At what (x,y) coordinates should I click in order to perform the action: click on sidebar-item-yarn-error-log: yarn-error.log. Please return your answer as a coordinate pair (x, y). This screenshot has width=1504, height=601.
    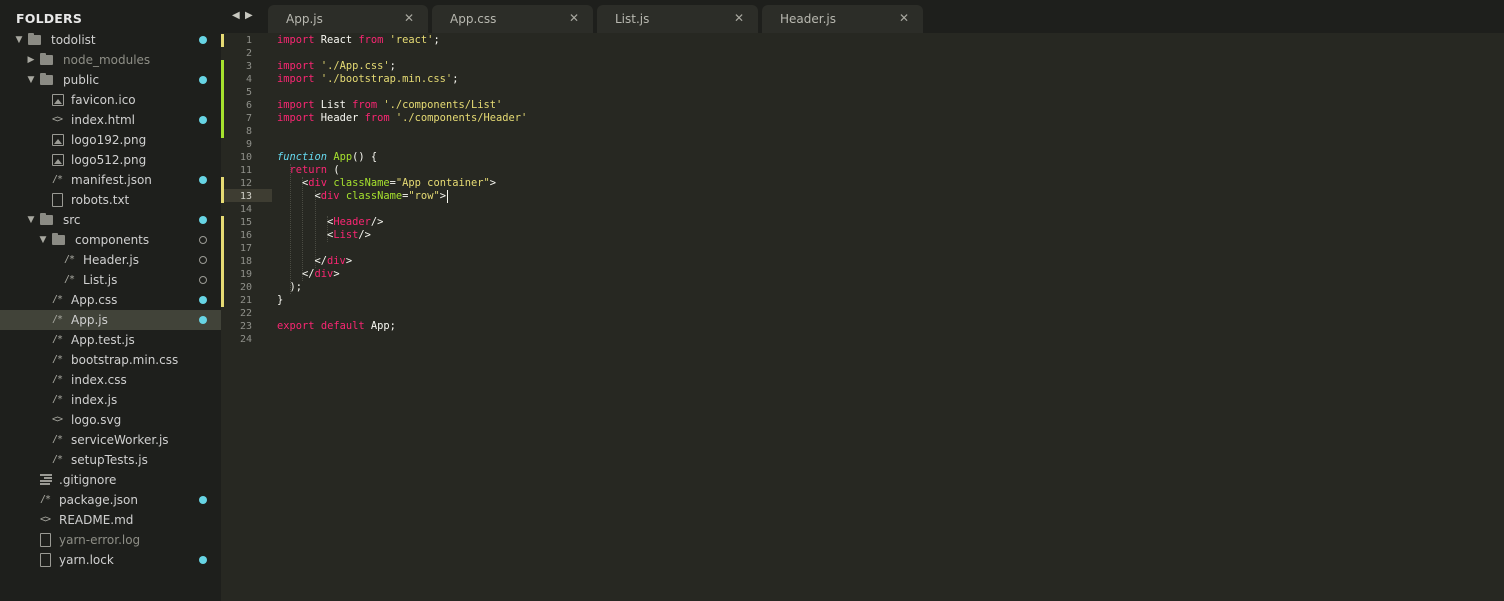
    Looking at the image, I should click on (110, 540).